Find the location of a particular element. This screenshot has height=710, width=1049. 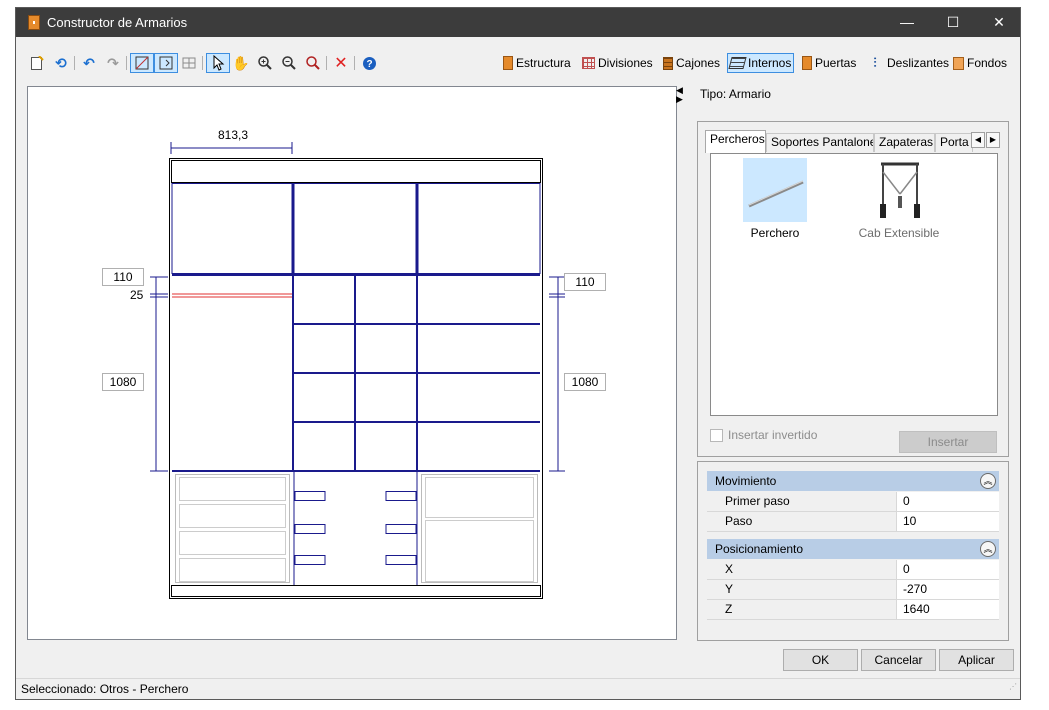

drawer-unit-right is located at coordinates (479, 528).